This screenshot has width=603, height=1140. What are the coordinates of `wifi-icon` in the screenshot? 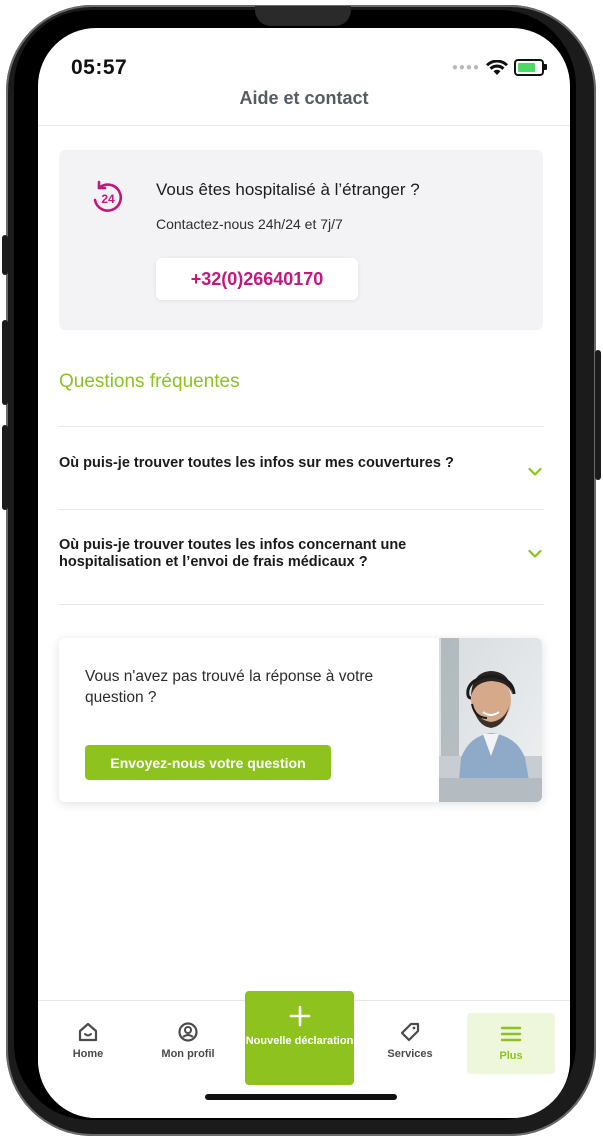 It's located at (497, 67).